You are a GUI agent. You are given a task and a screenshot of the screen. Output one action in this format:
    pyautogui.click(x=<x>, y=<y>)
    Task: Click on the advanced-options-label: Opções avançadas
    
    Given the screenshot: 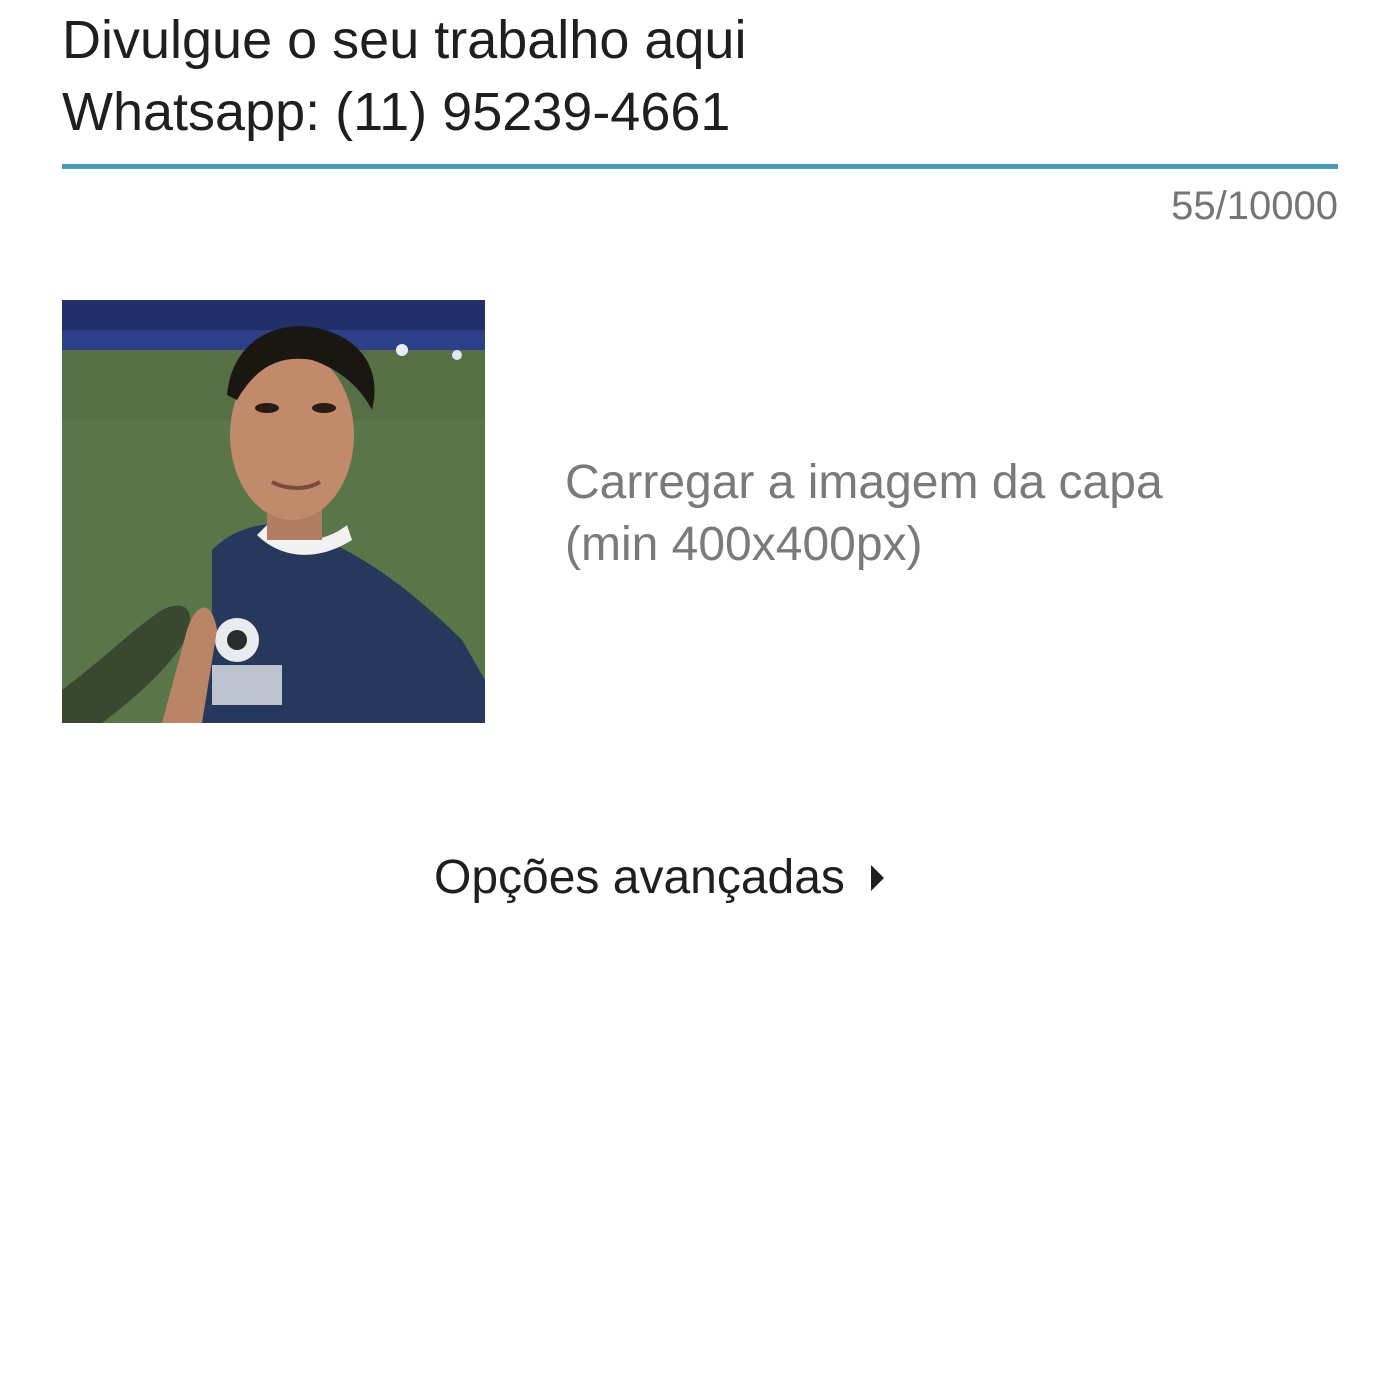 What is the action you would take?
    pyautogui.click(x=639, y=877)
    